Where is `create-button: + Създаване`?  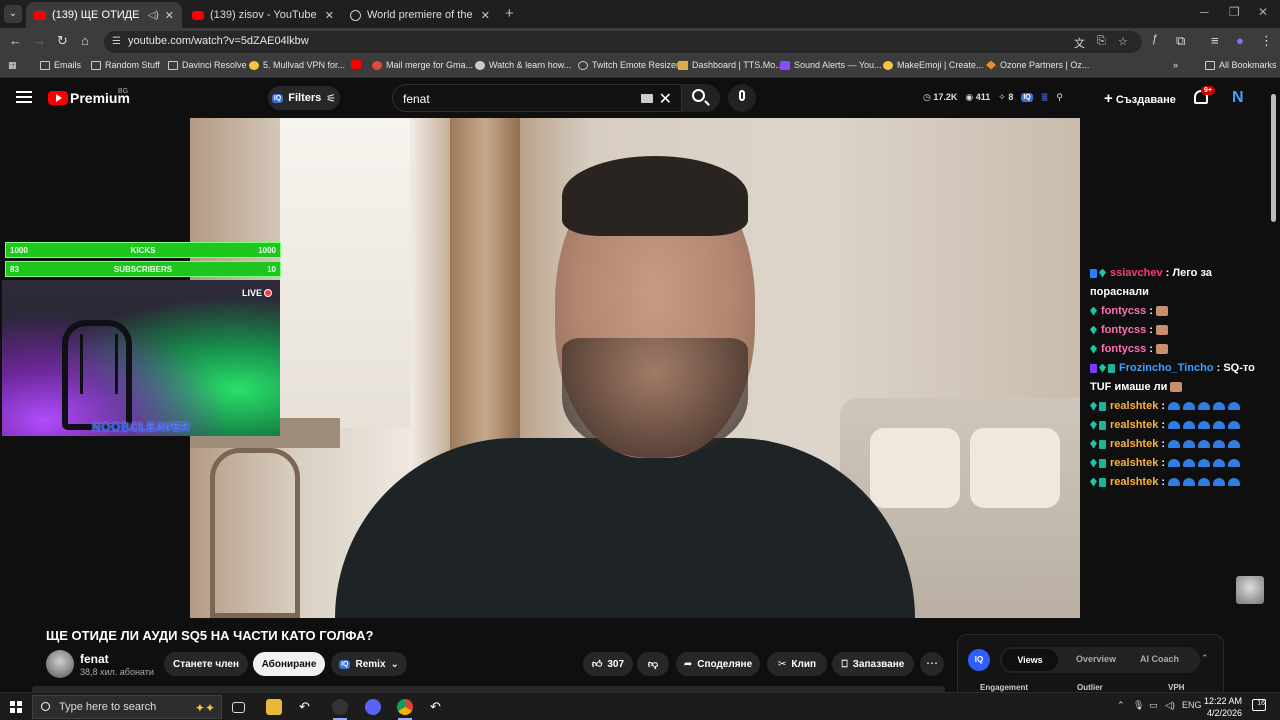 create-button: + Създаване is located at coordinates (1140, 98).